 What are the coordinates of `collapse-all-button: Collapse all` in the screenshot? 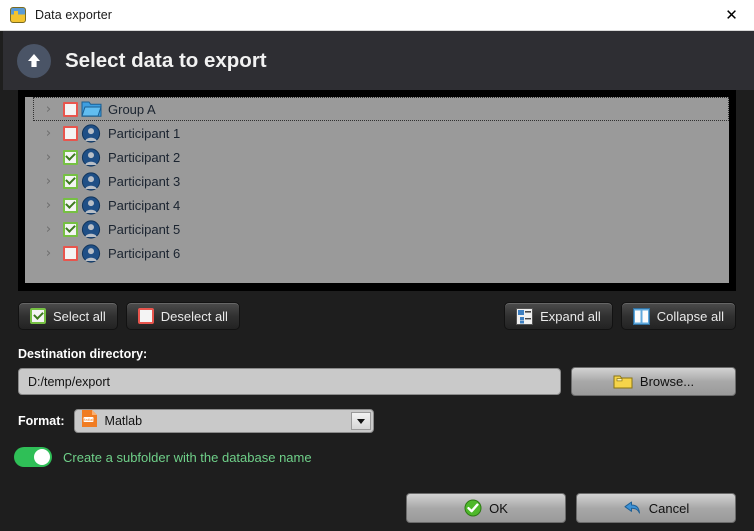 It's located at (678, 316).